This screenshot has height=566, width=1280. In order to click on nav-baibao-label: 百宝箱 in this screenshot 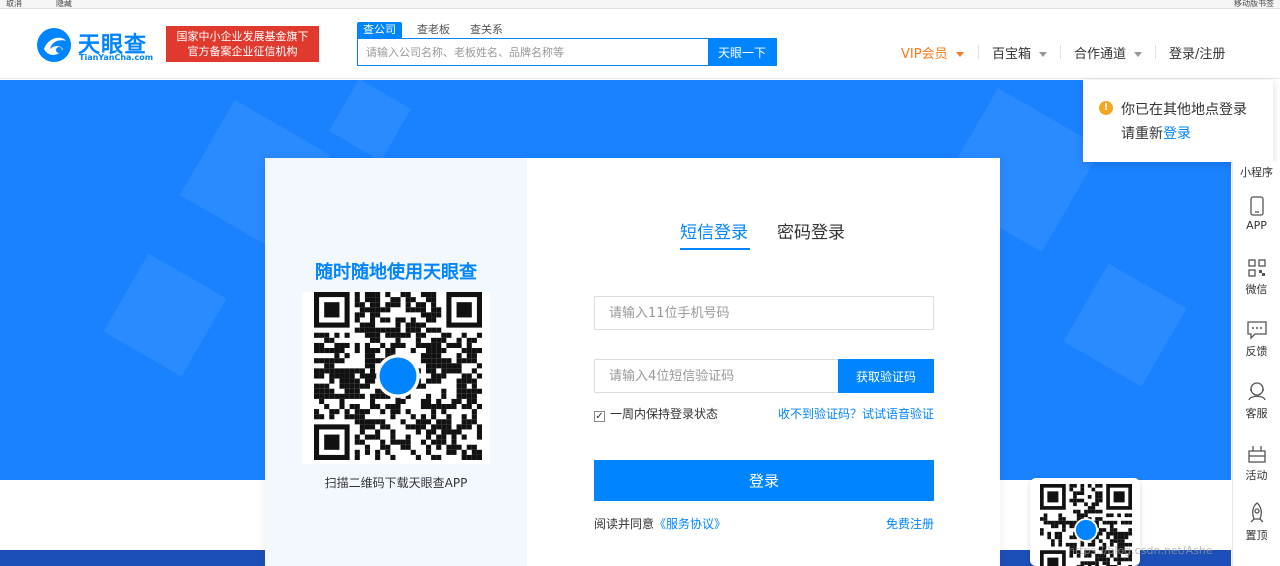, I will do `click(1012, 54)`.